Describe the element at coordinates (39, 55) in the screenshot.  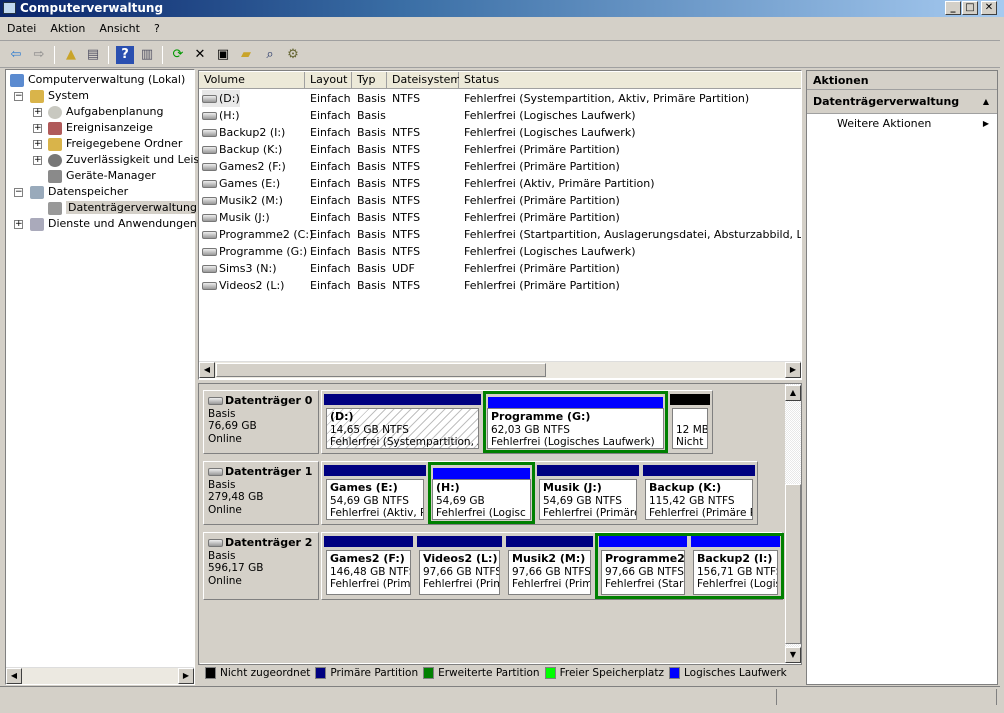
I see `forward-icon: ⇨` at that location.